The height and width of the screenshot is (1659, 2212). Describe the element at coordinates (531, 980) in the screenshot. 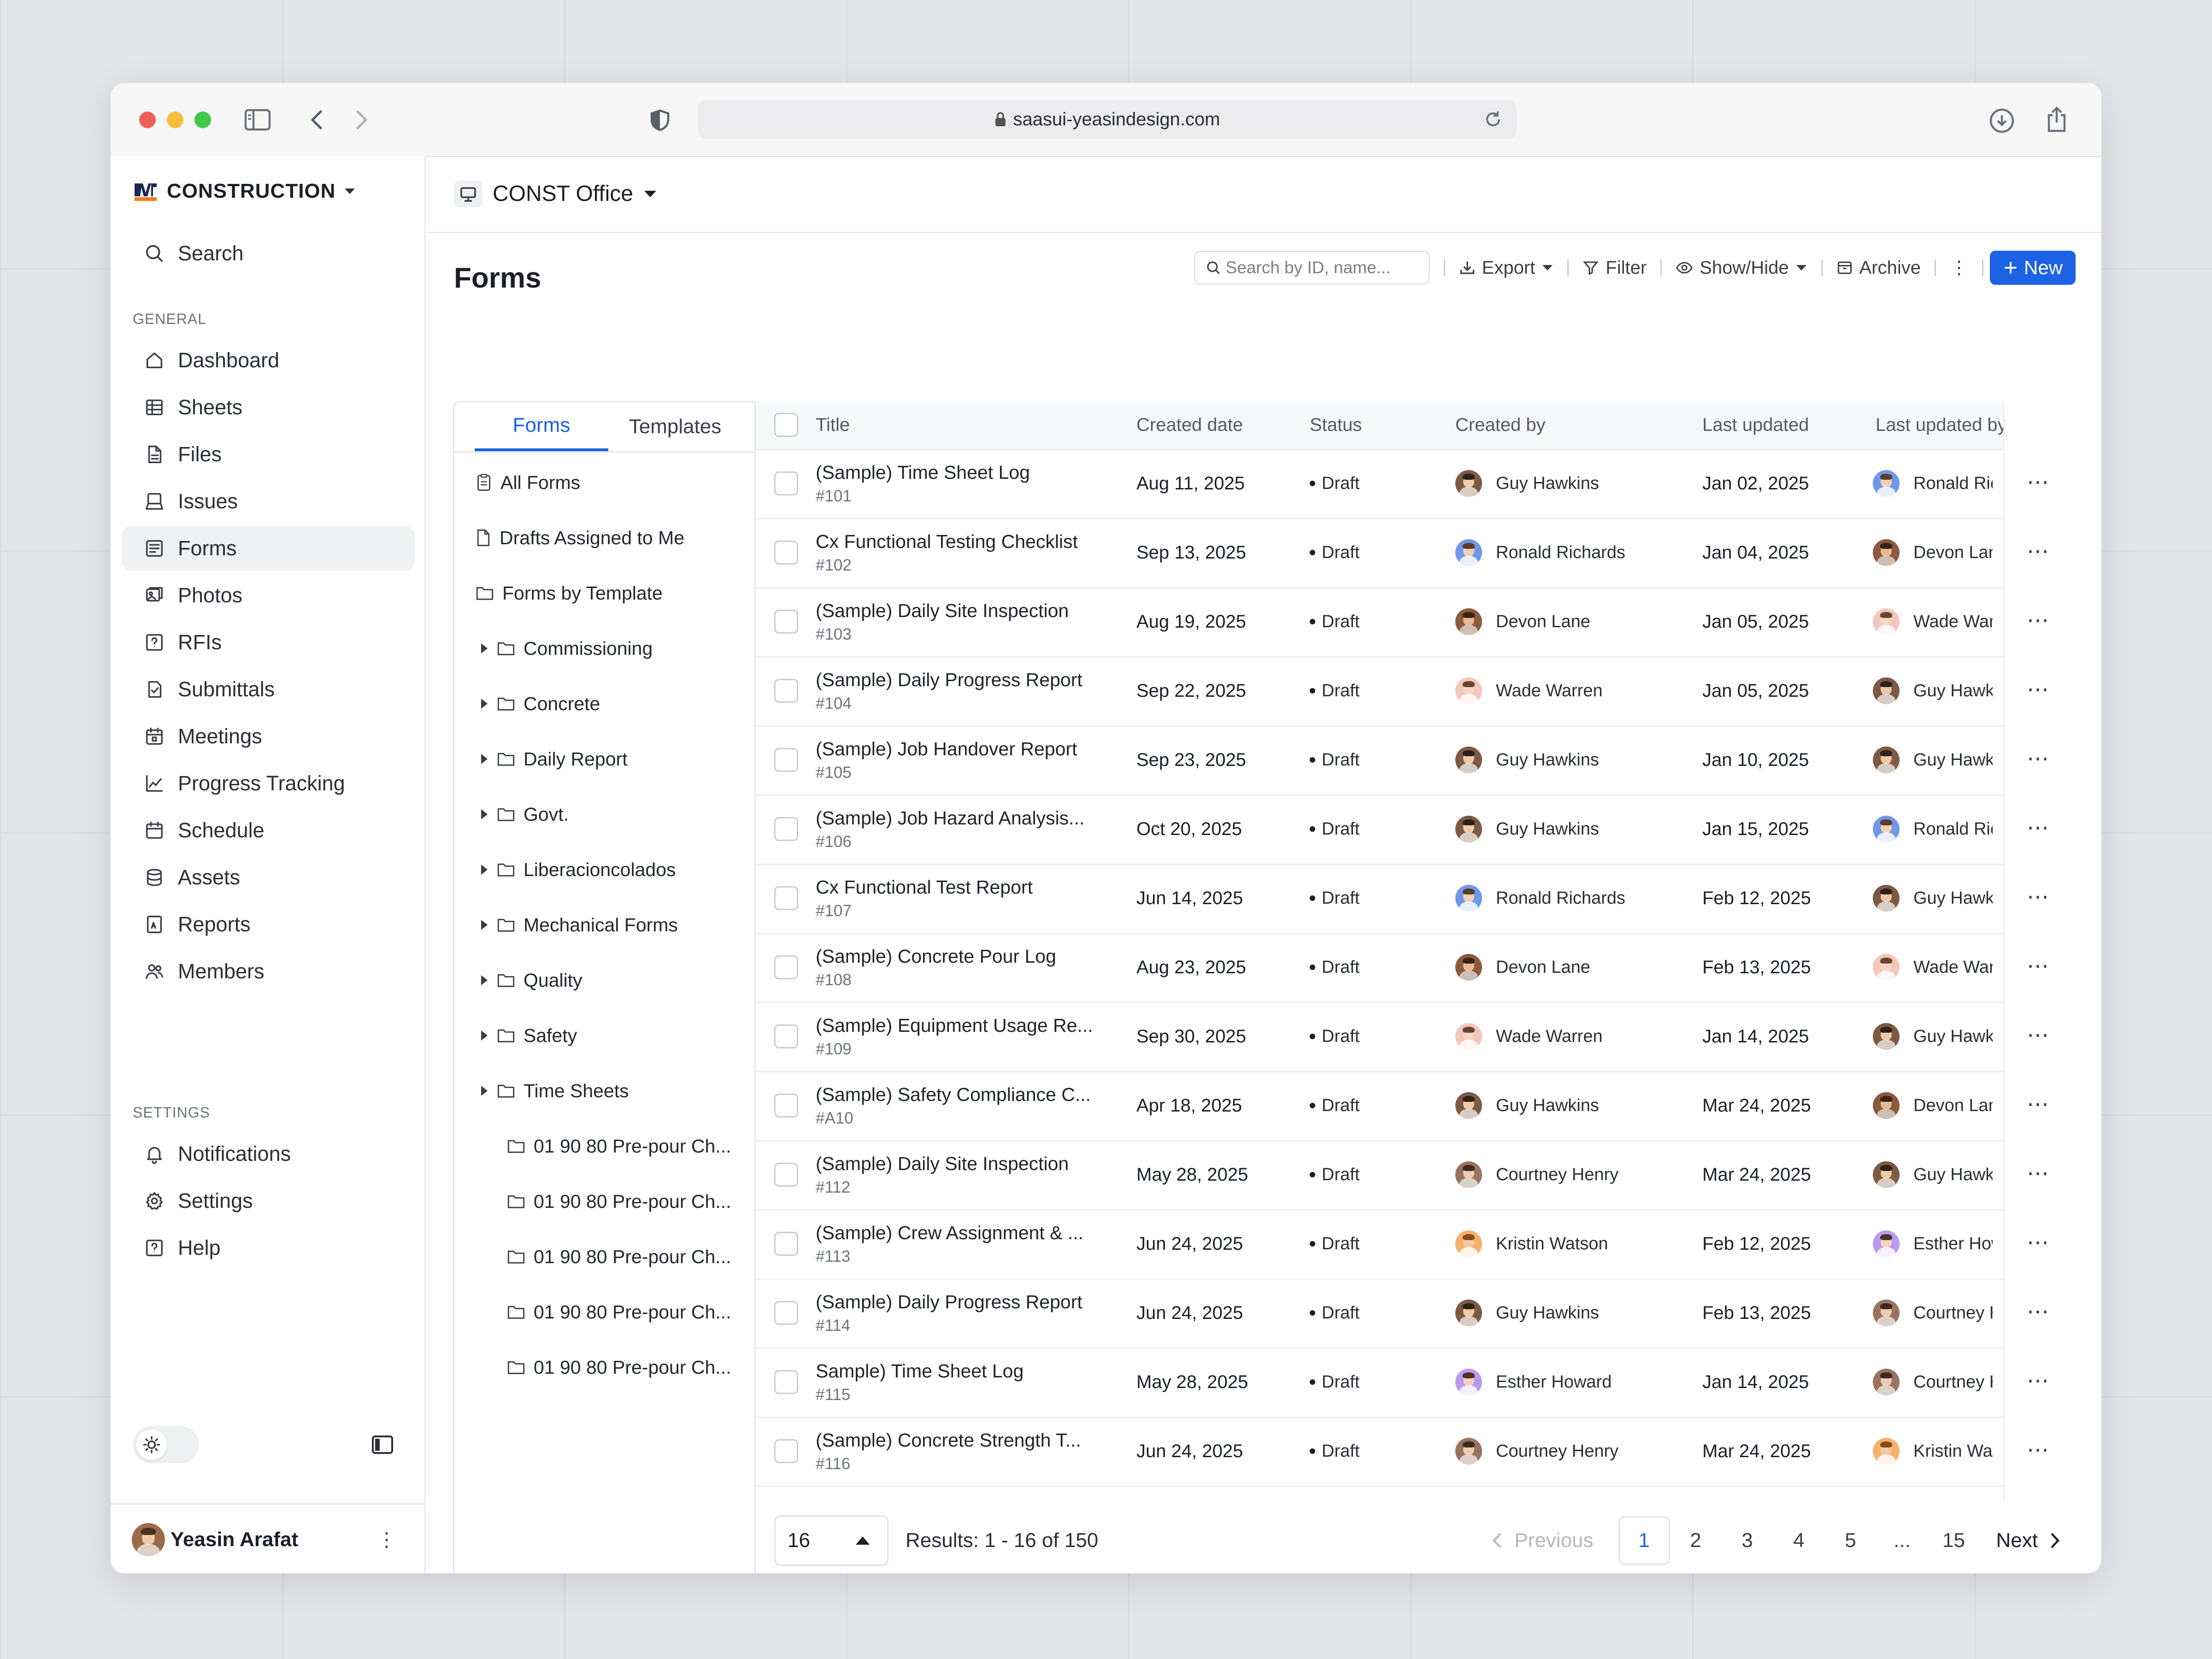

I see `template-folder: Quality` at that location.